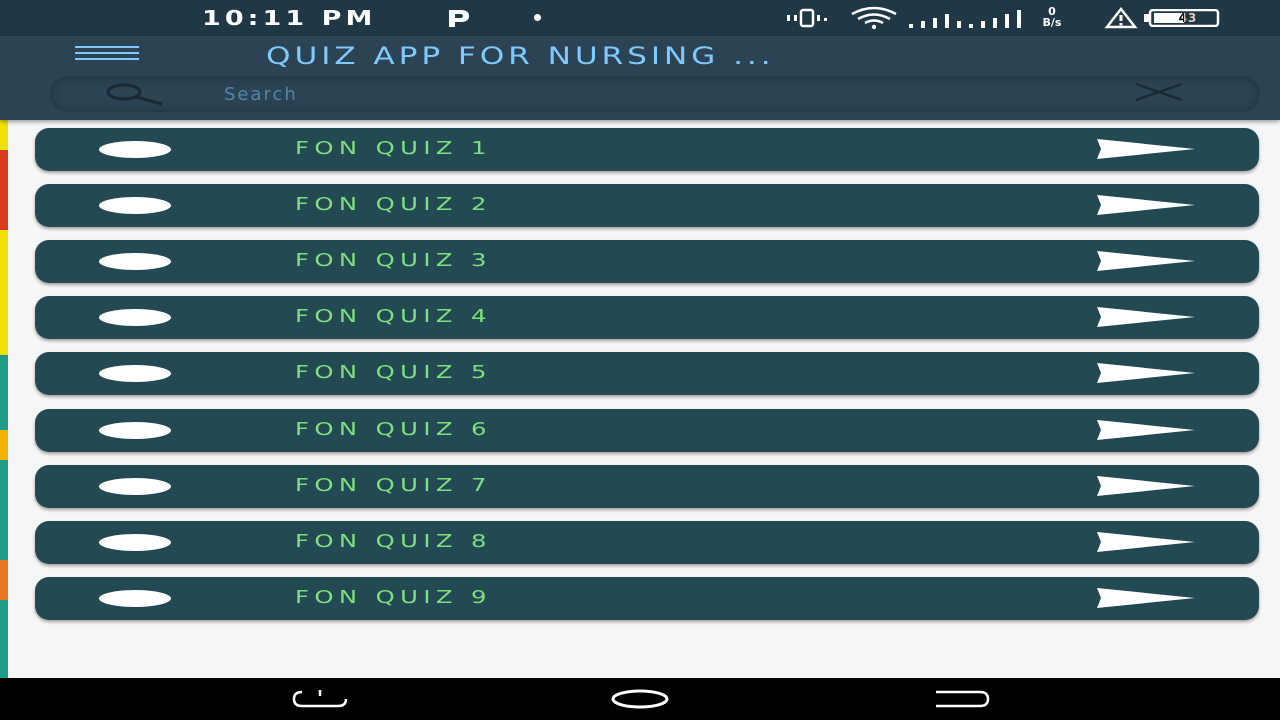  What do you see at coordinates (962, 699) in the screenshot?
I see `back-icon` at bounding box center [962, 699].